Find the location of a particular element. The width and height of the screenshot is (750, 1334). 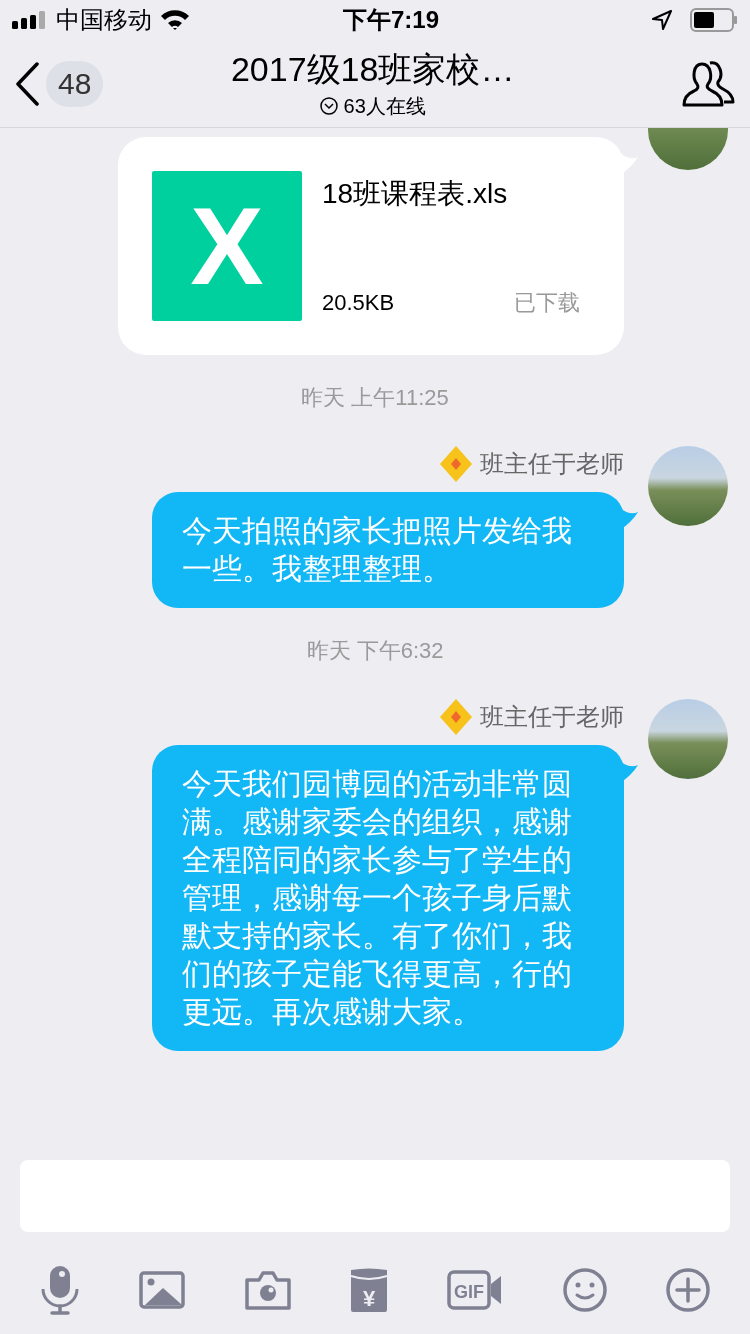

microphone-icon is located at coordinates (59, 1290).